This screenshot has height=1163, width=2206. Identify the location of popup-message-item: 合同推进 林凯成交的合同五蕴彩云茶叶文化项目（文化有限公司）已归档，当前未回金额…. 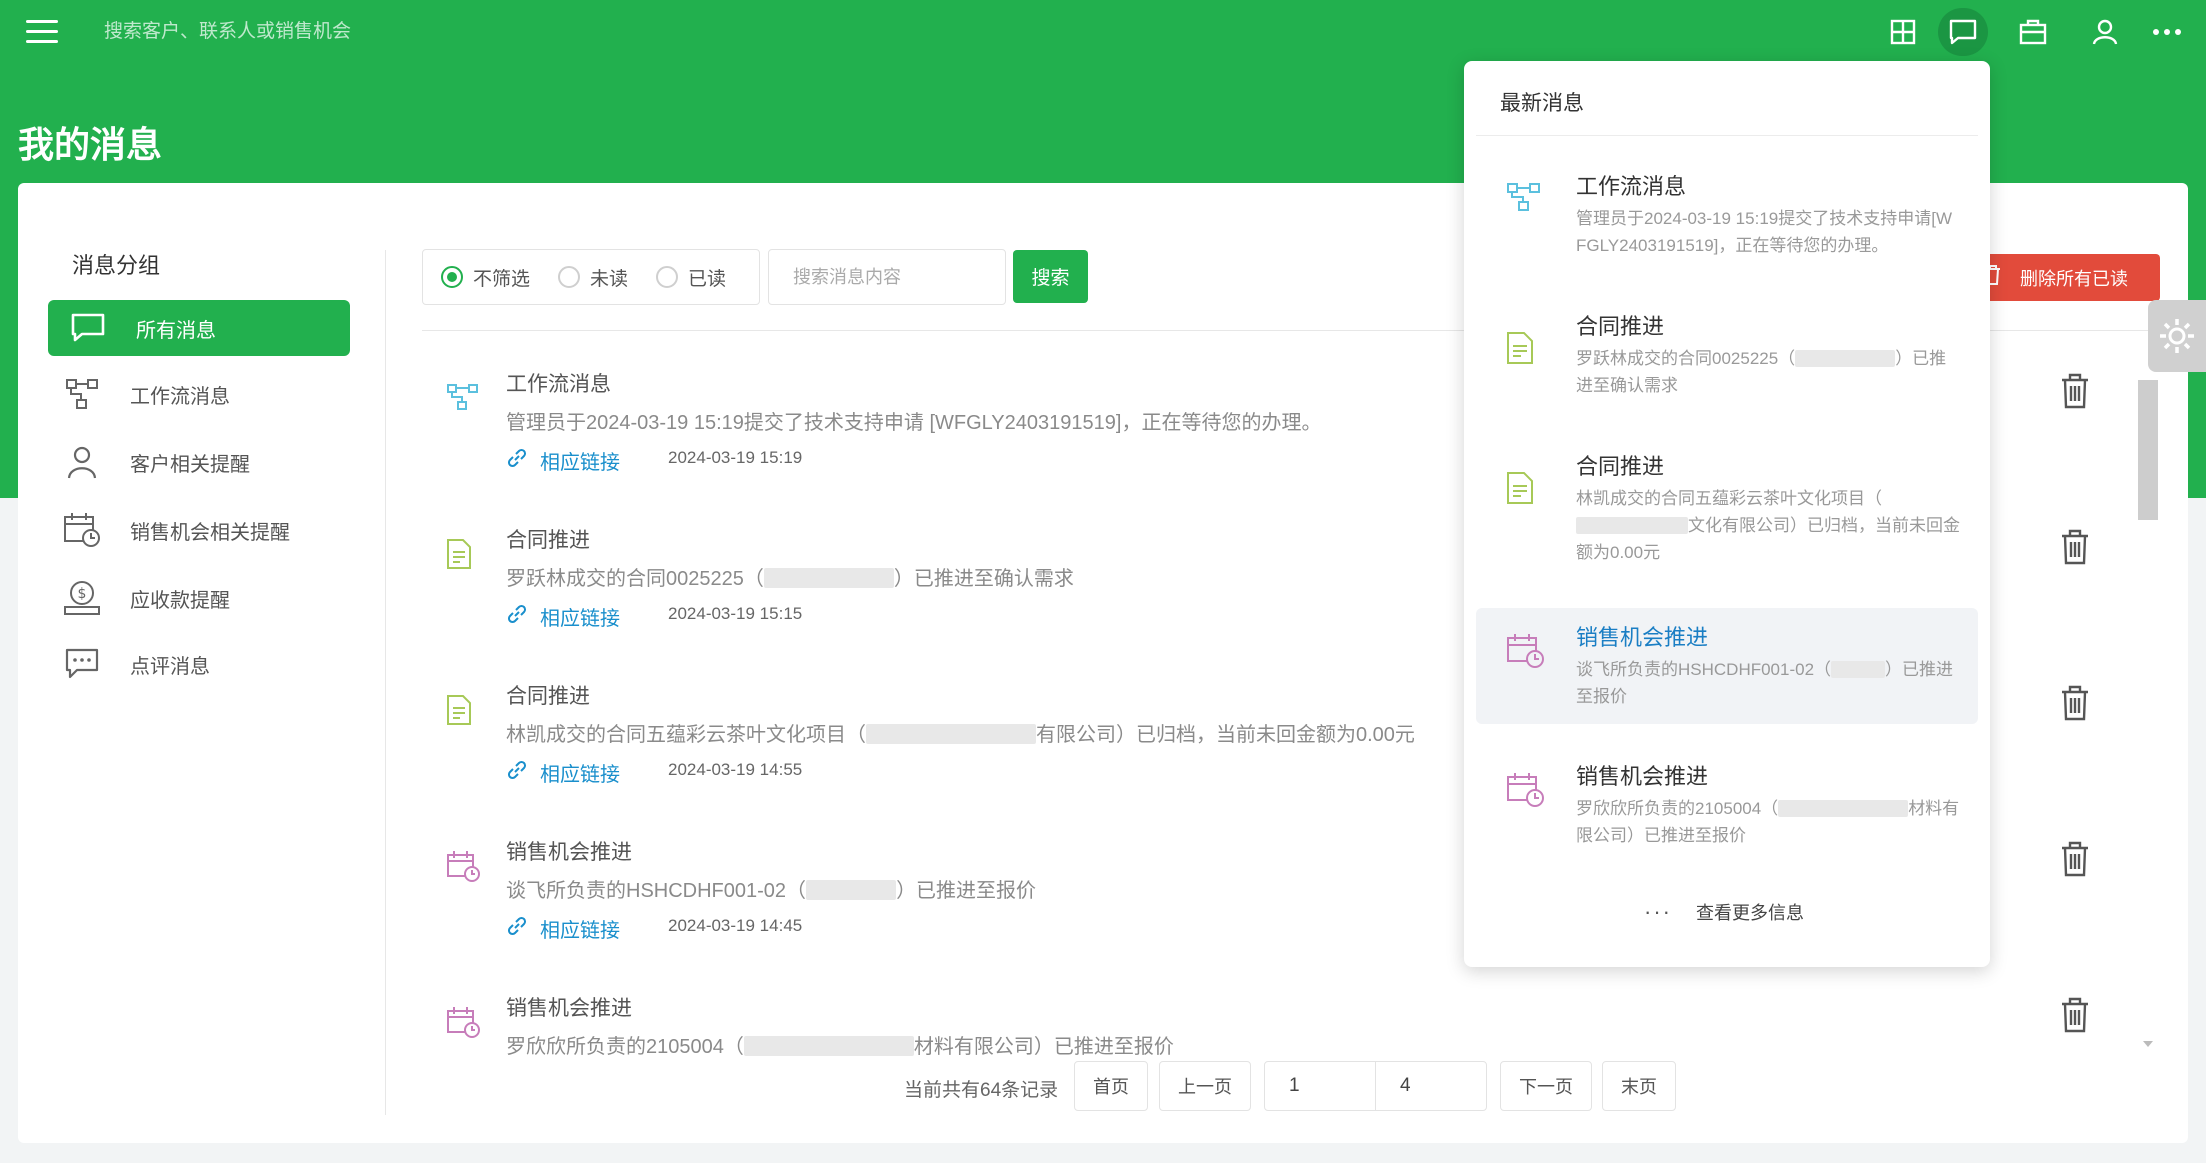
(1727, 507).